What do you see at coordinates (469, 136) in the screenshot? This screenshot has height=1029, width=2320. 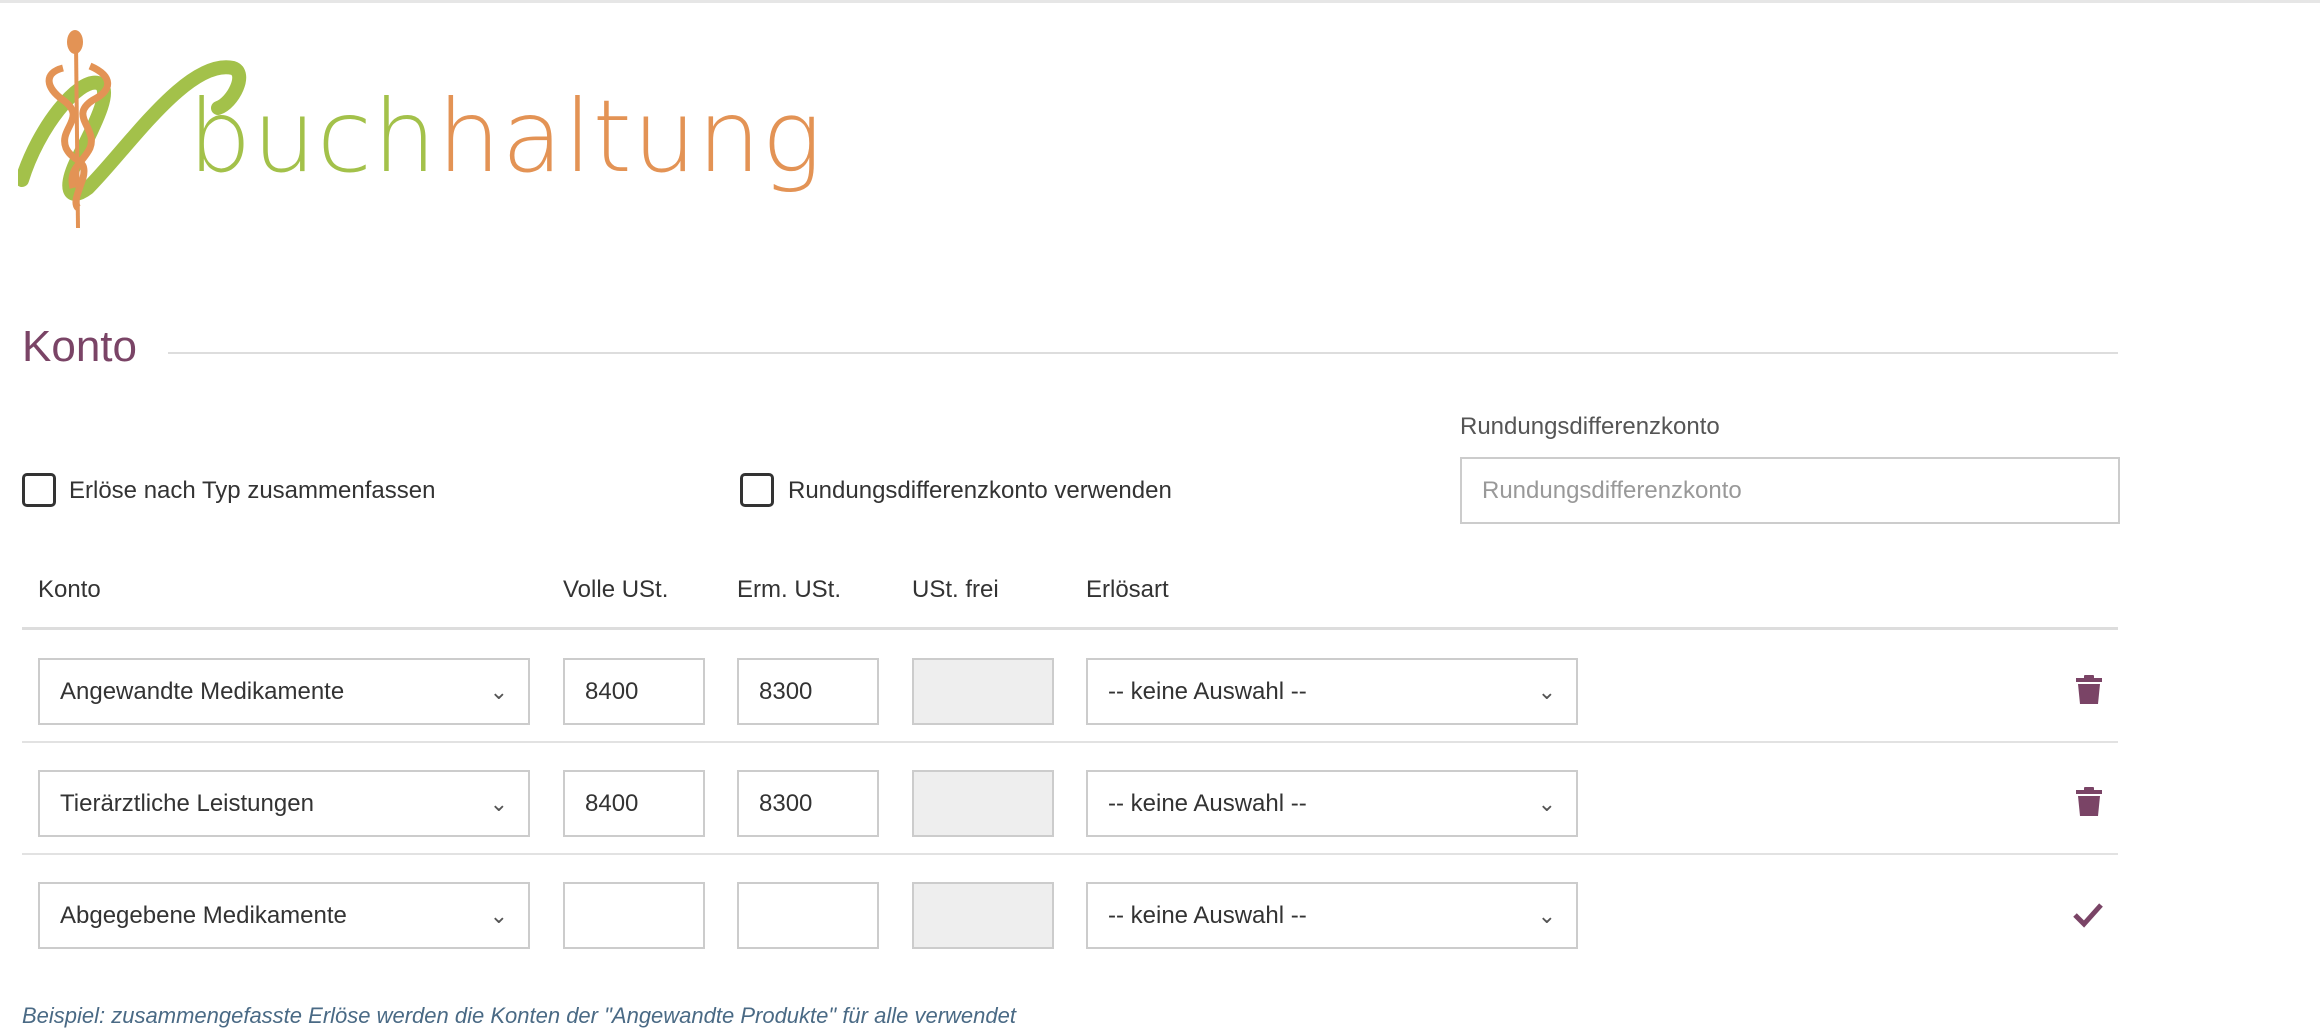 I see `logo-text-orange: h` at bounding box center [469, 136].